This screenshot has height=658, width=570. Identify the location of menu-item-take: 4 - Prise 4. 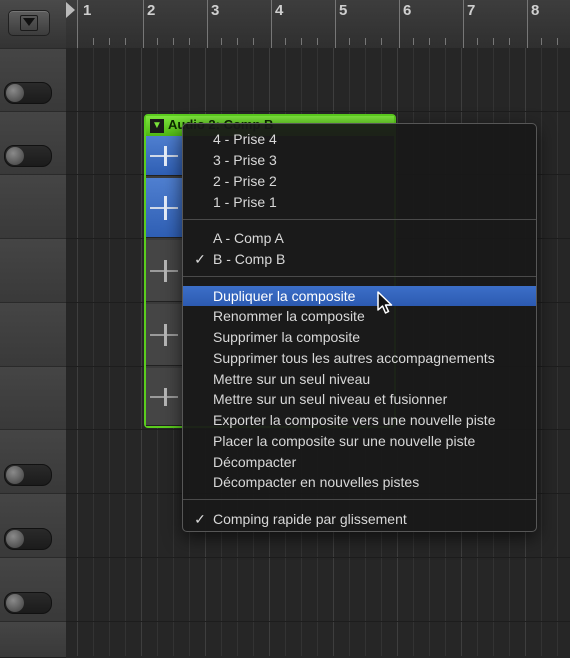
(359, 139).